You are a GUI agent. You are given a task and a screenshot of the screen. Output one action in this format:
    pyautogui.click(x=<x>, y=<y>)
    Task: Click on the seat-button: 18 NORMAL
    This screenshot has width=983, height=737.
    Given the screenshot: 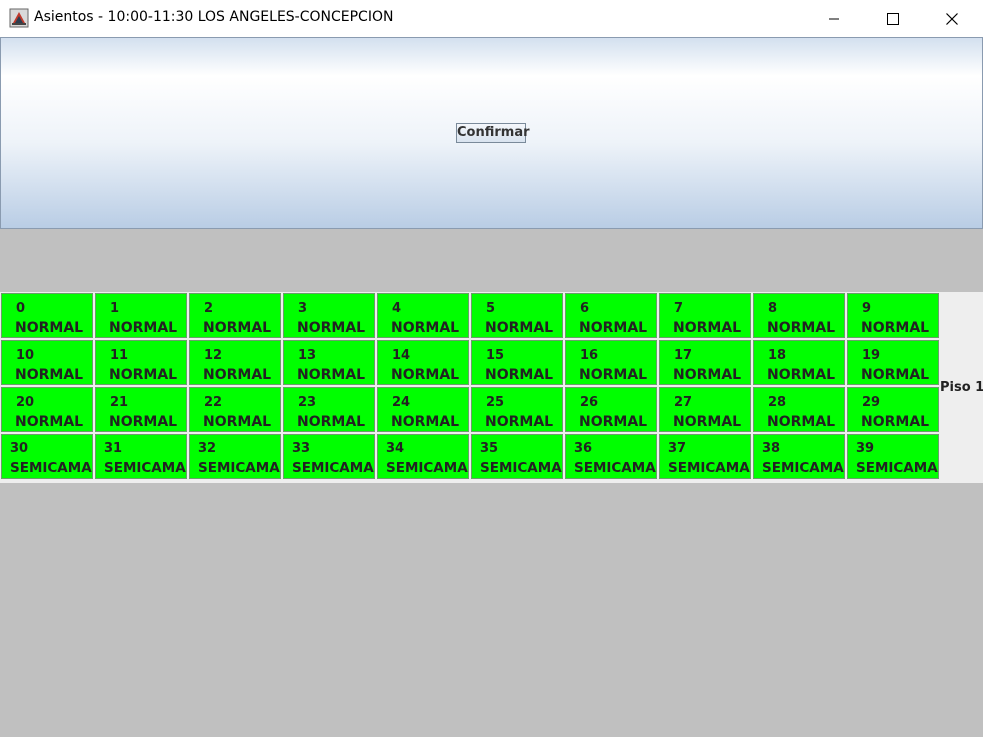 What is the action you would take?
    pyautogui.click(x=799, y=362)
    